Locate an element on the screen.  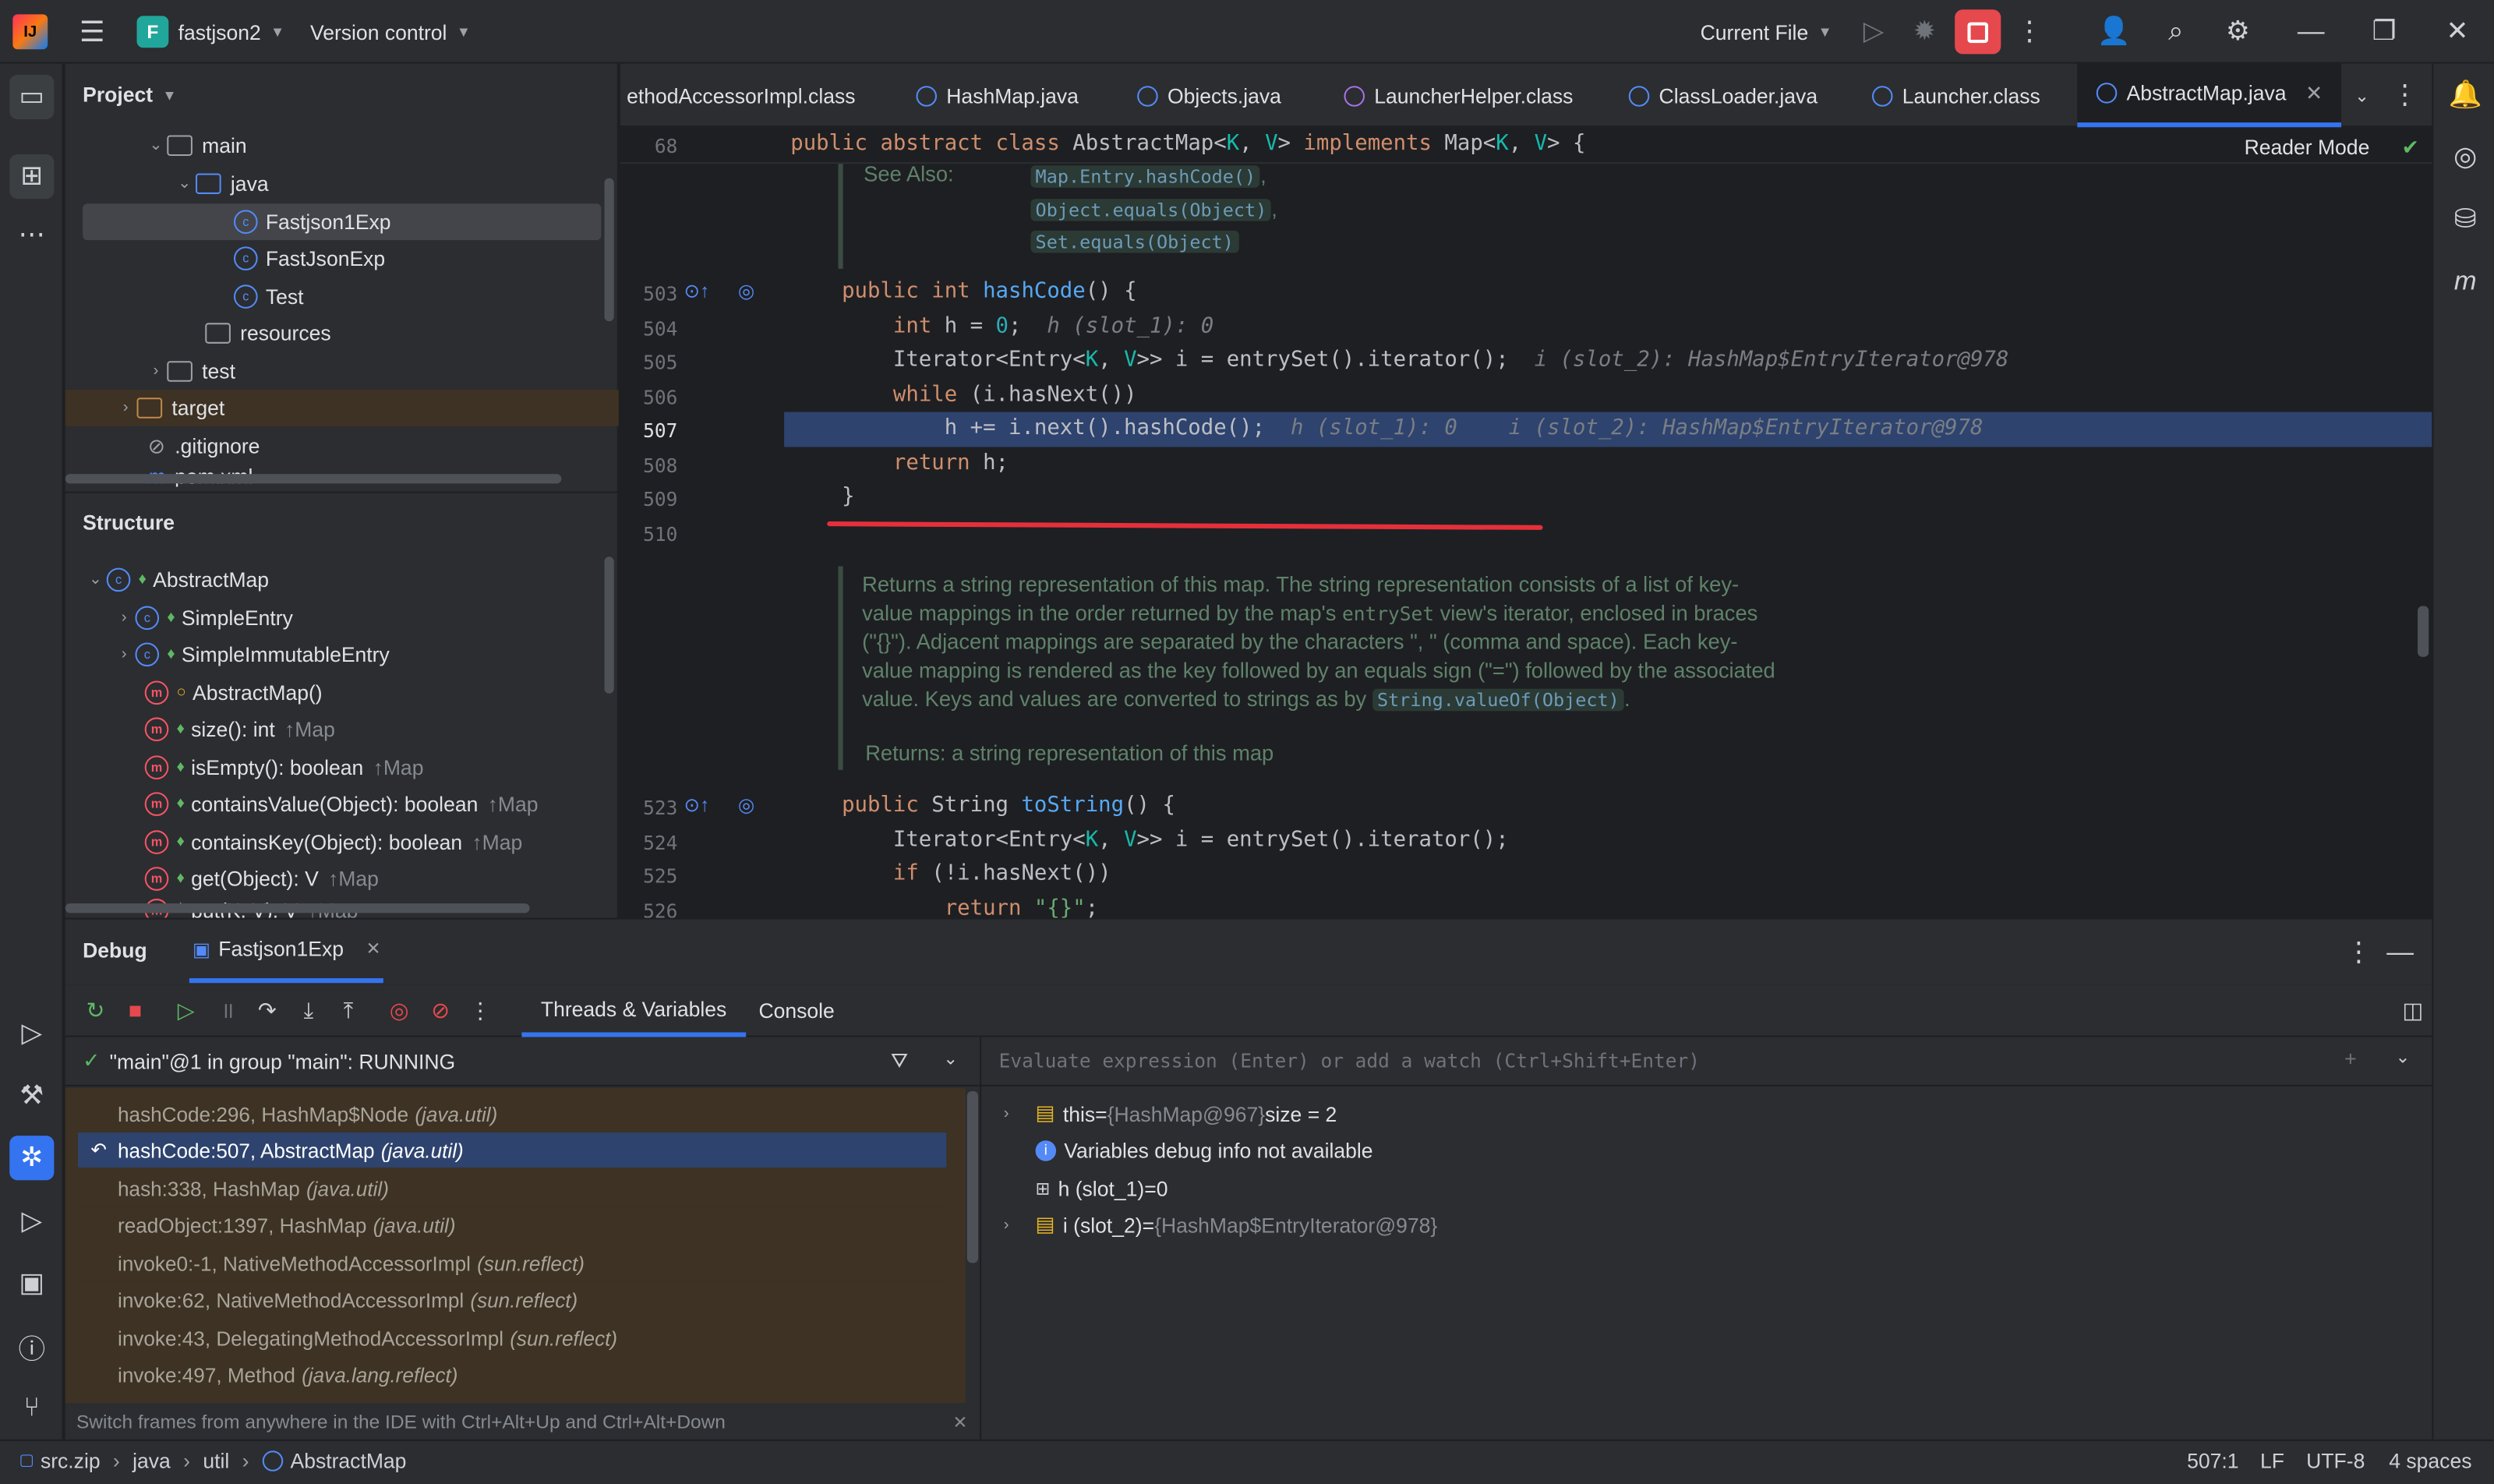
problems-icon: ⓘ is located at coordinates (31, 1346).